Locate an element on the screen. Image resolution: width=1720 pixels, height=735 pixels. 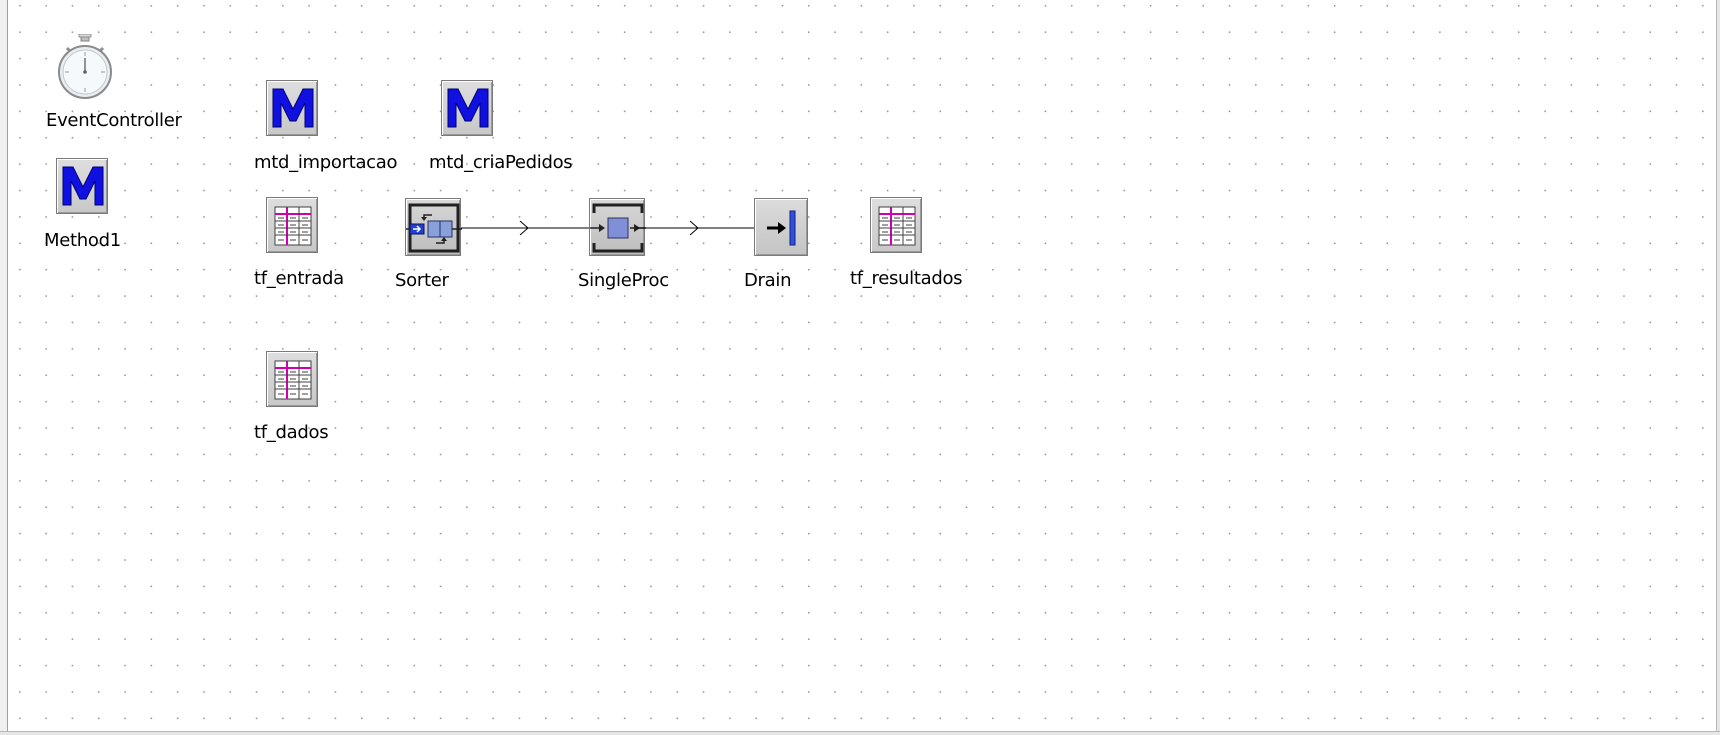
drain-label: Drain is located at coordinates (768, 280).